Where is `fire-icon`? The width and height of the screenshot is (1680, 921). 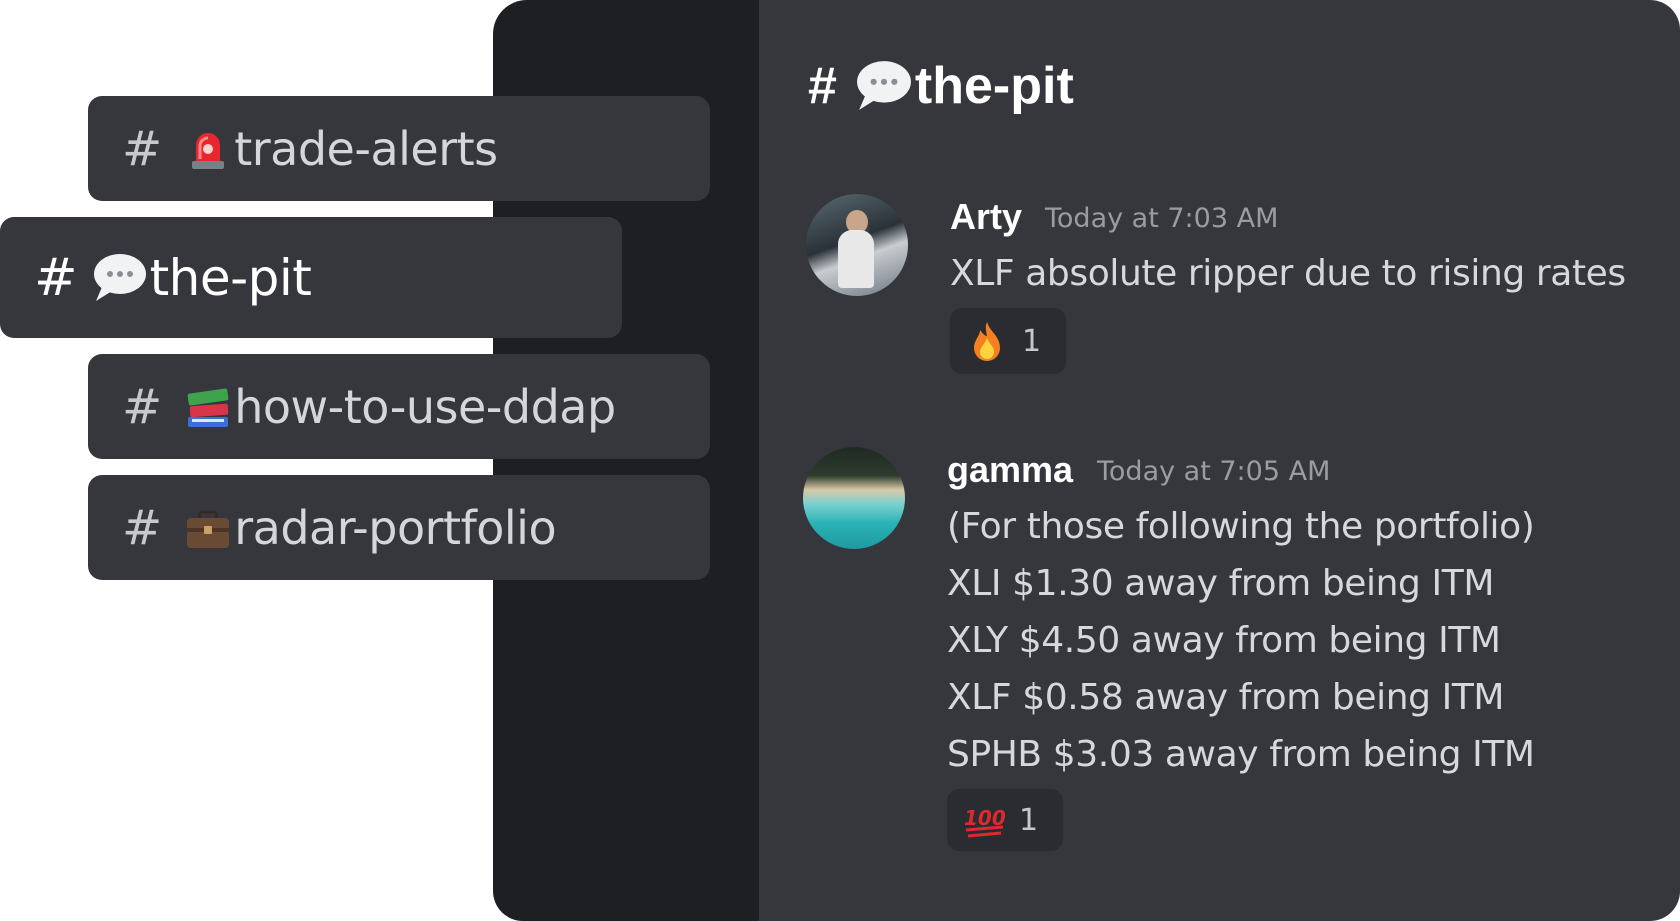
fire-icon is located at coordinates (987, 341).